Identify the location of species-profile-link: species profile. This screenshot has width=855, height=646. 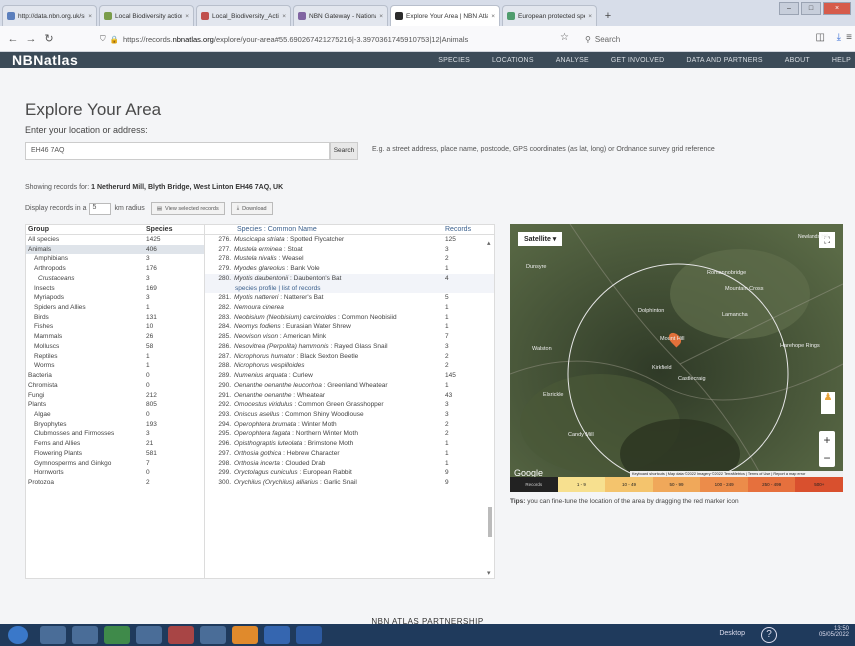
(256, 288).